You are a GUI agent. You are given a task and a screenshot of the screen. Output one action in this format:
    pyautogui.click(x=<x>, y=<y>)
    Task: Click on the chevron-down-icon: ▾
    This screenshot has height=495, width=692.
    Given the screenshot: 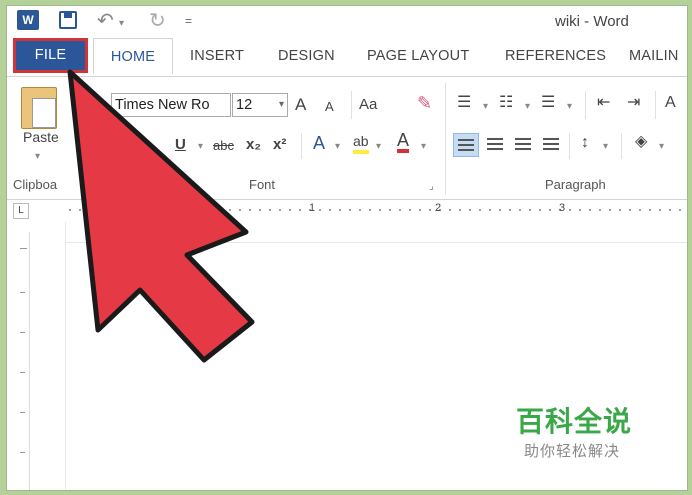 What is the action you would take?
    pyautogui.click(x=281, y=105)
    